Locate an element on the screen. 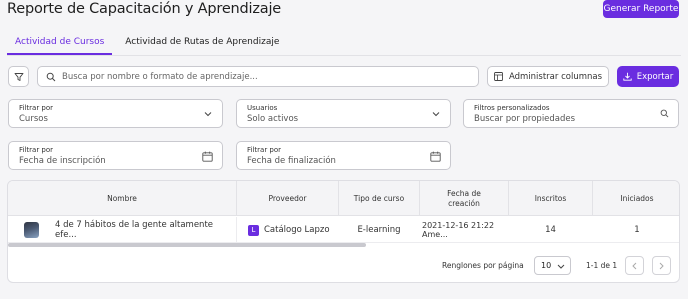 The height and width of the screenshot is (299, 688). enrollment-date-value: Fecha de inscripción is located at coordinates (62, 161).